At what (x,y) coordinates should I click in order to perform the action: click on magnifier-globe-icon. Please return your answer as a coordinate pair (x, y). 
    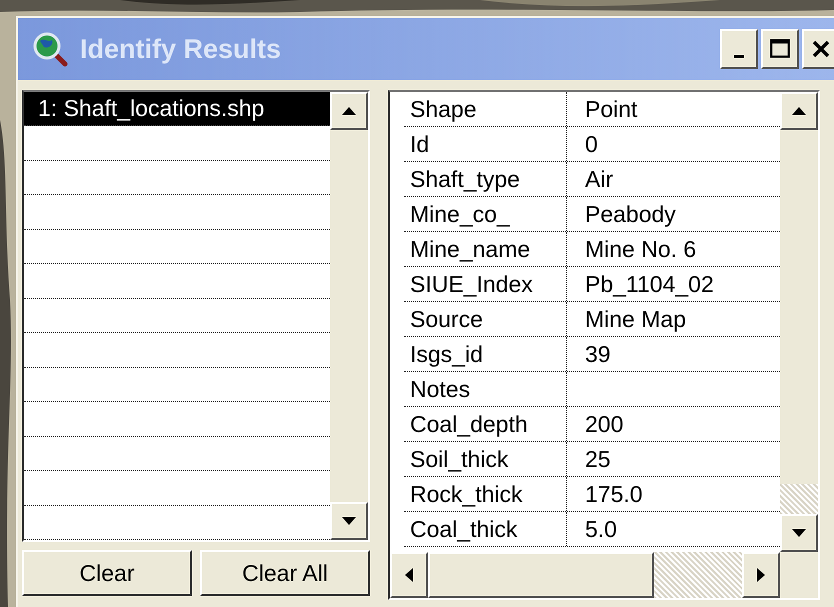
    Looking at the image, I should click on (50, 49).